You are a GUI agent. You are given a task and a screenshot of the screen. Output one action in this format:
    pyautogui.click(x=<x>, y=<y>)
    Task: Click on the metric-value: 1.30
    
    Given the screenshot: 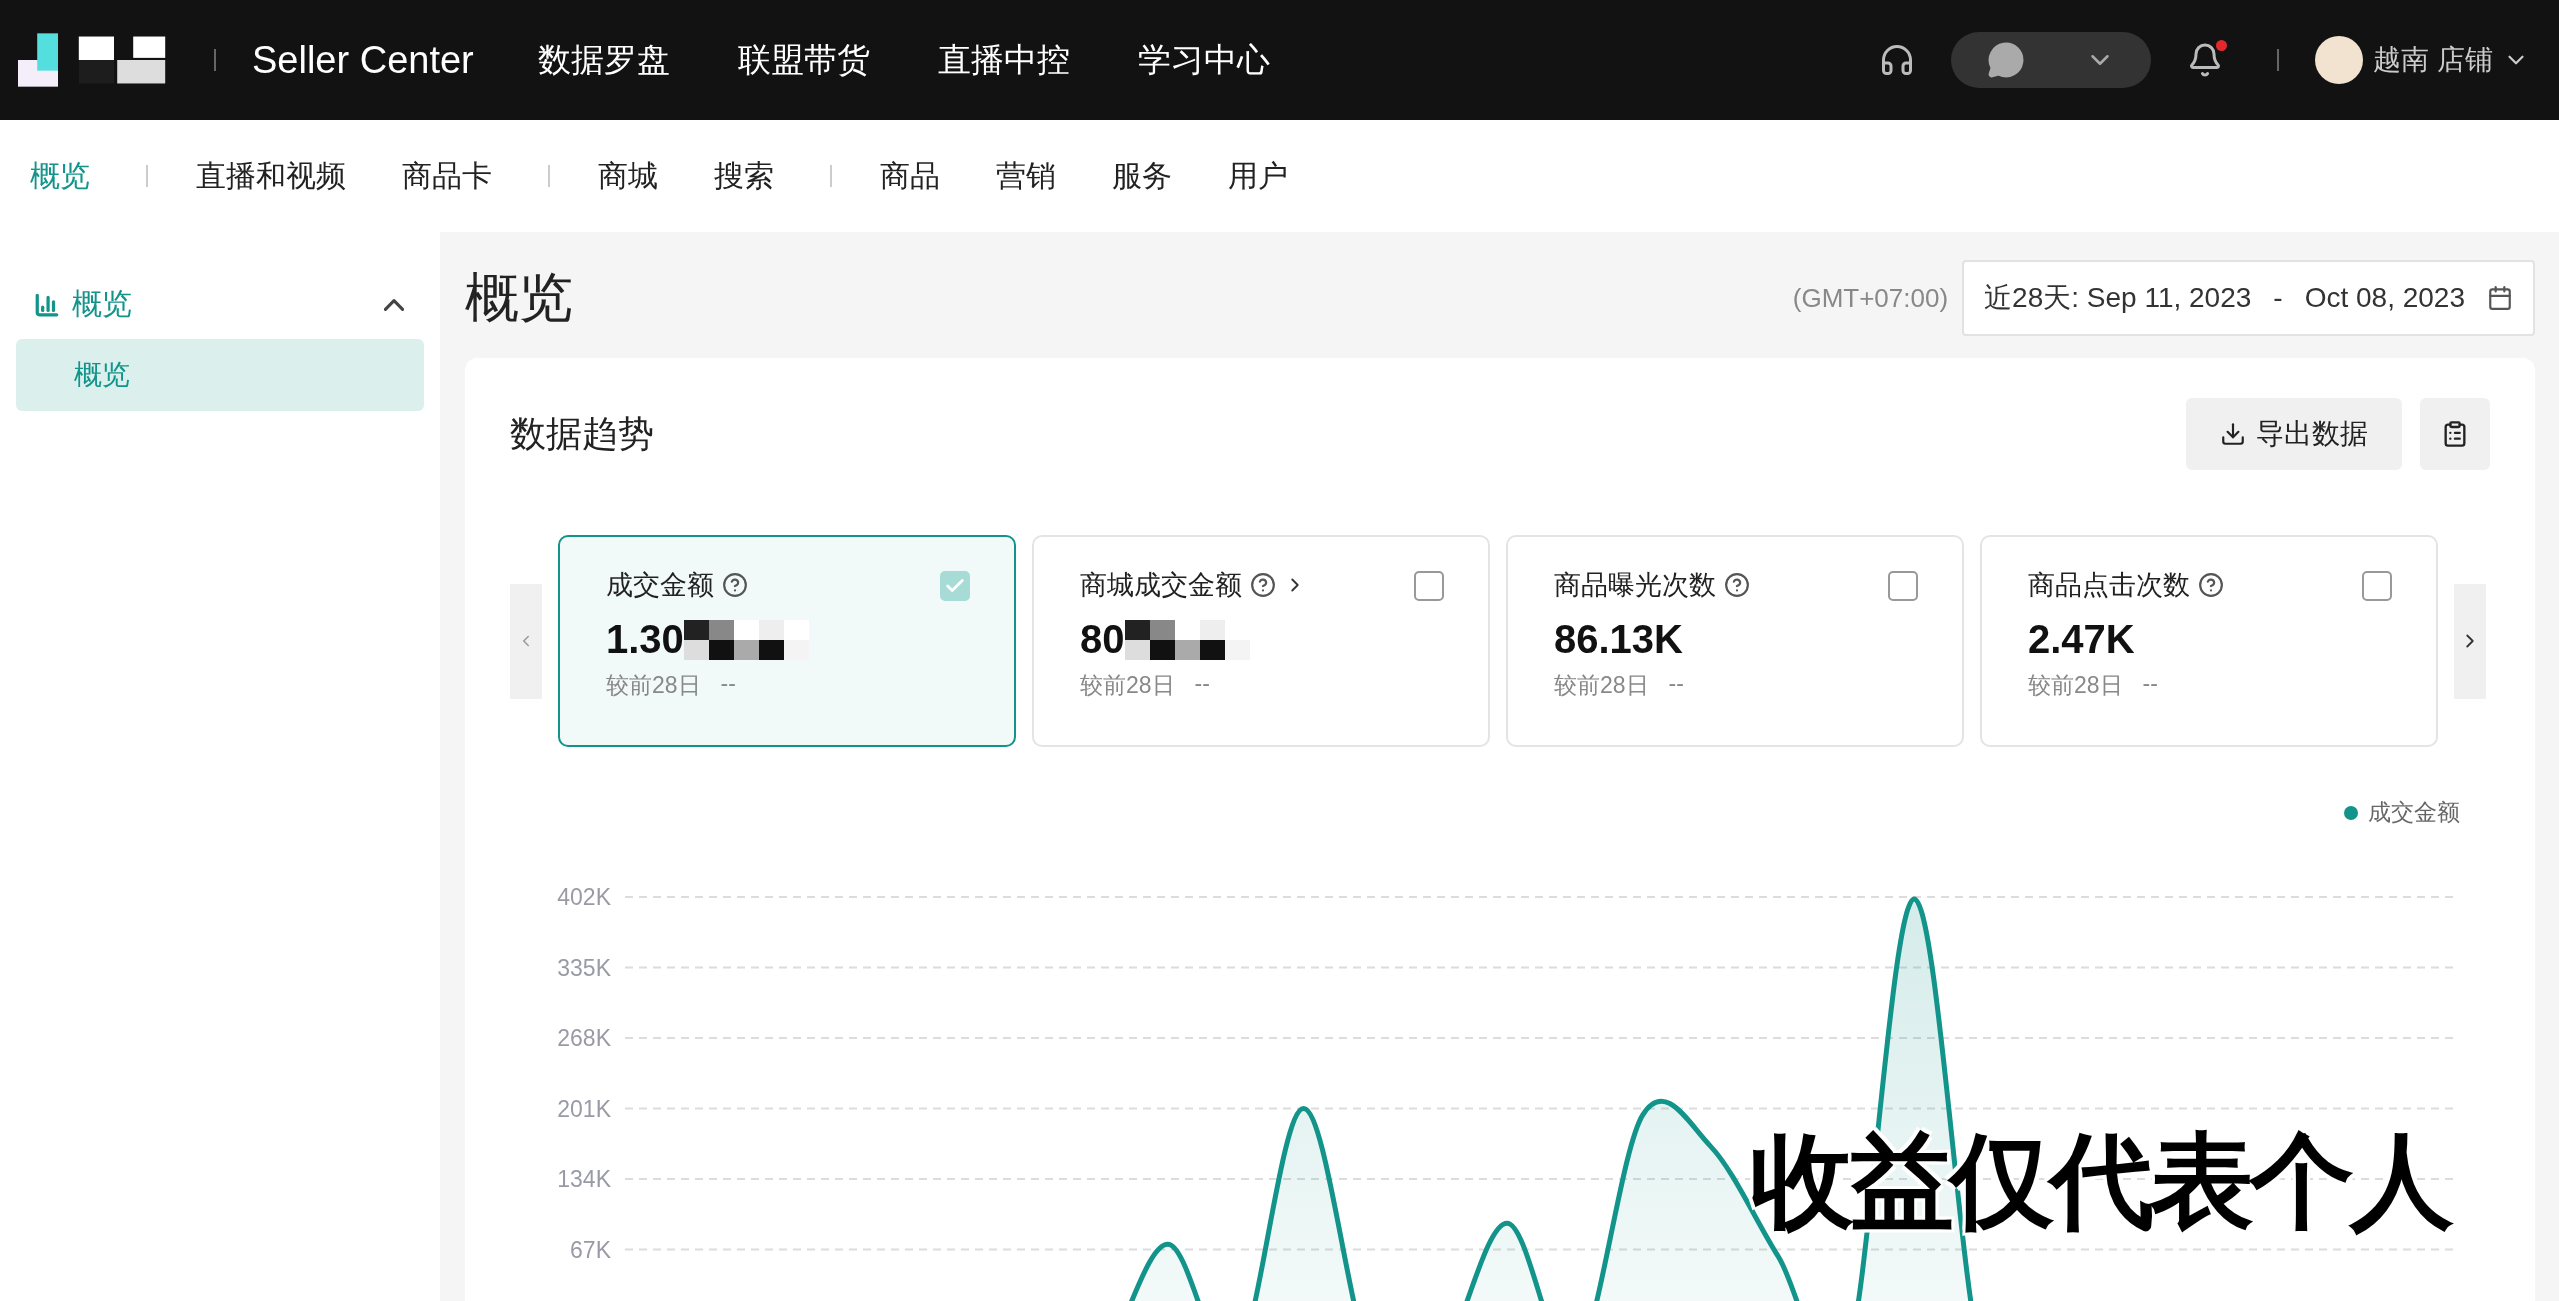 What is the action you would take?
    pyautogui.click(x=645, y=639)
    